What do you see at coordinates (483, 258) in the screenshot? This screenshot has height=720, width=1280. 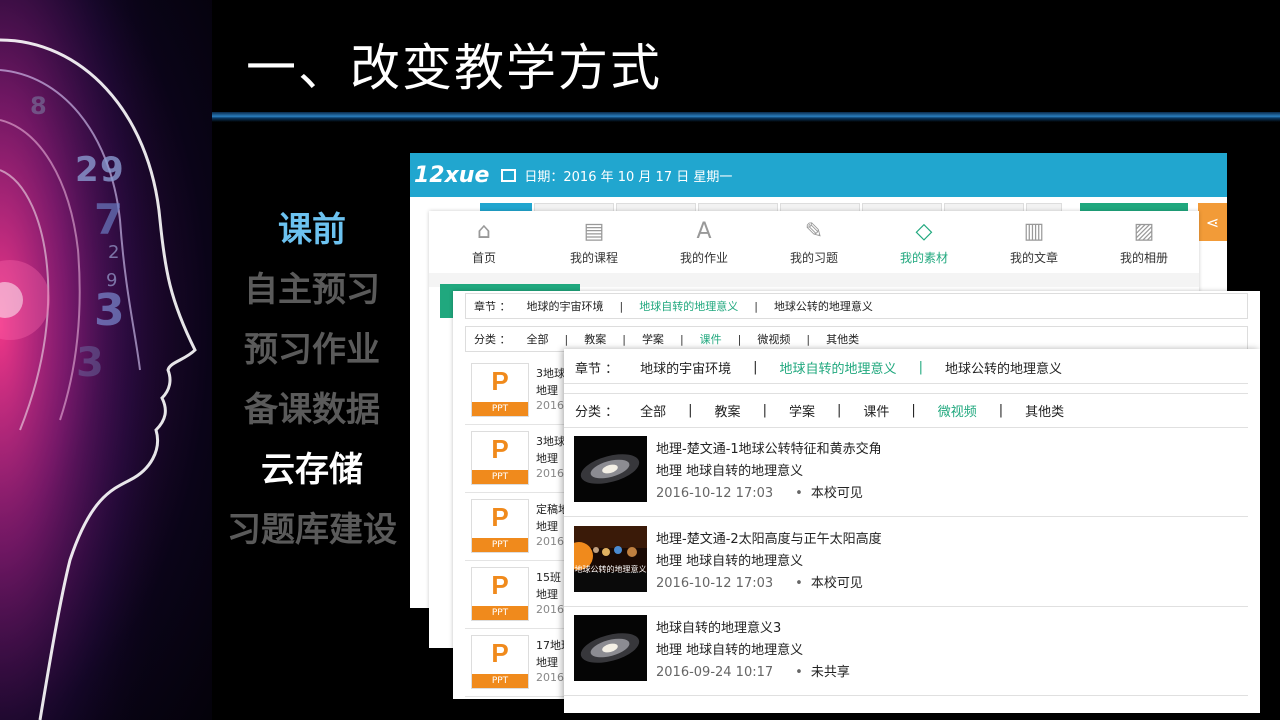 I see `nav-label: 首页` at bounding box center [483, 258].